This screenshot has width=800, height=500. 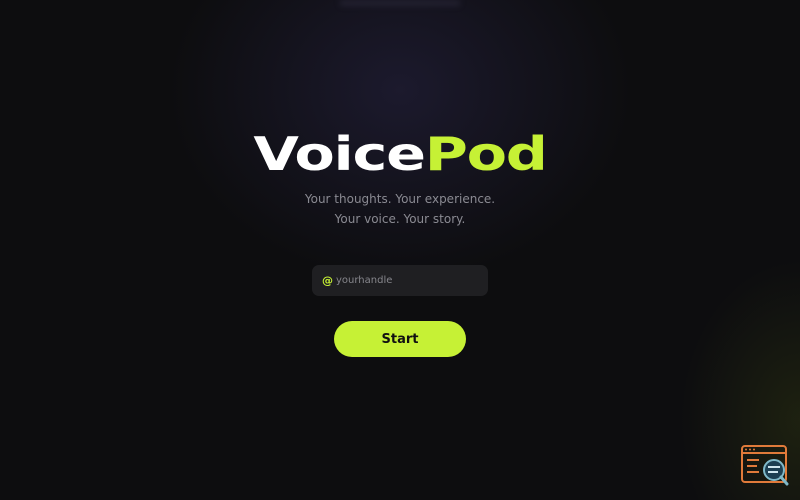 I want to click on app-logo: VoicePod, so click(x=400, y=154).